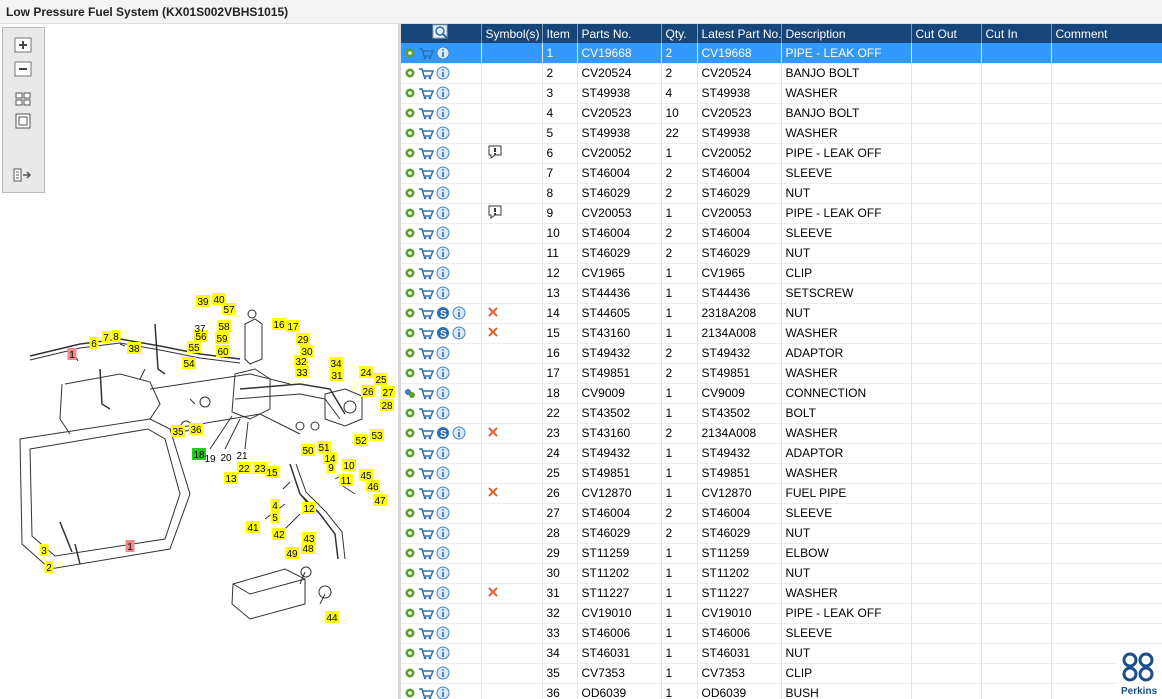 The height and width of the screenshot is (699, 1162). I want to click on callout-12: 12, so click(309, 508).